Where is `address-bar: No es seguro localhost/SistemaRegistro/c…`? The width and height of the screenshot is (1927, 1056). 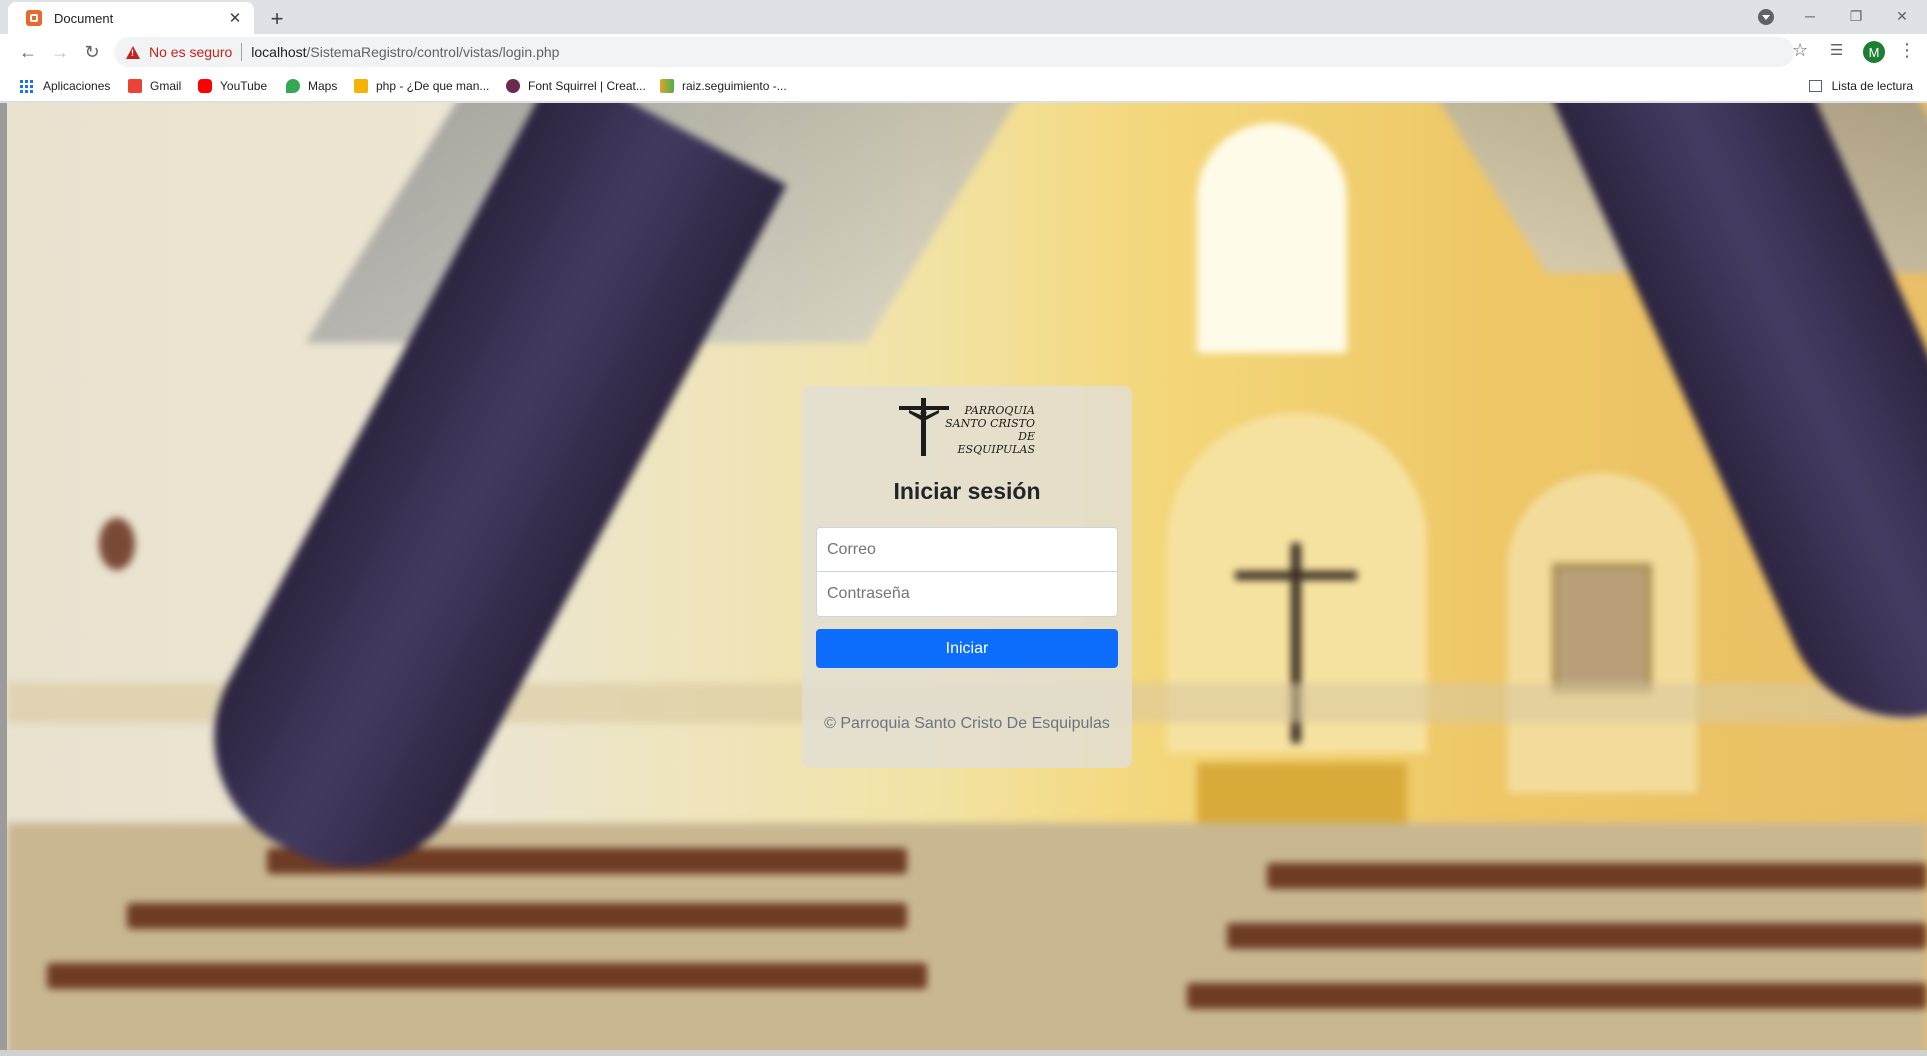 address-bar: No es seguro localhost/SistemaRegistro/c… is located at coordinates (954, 52).